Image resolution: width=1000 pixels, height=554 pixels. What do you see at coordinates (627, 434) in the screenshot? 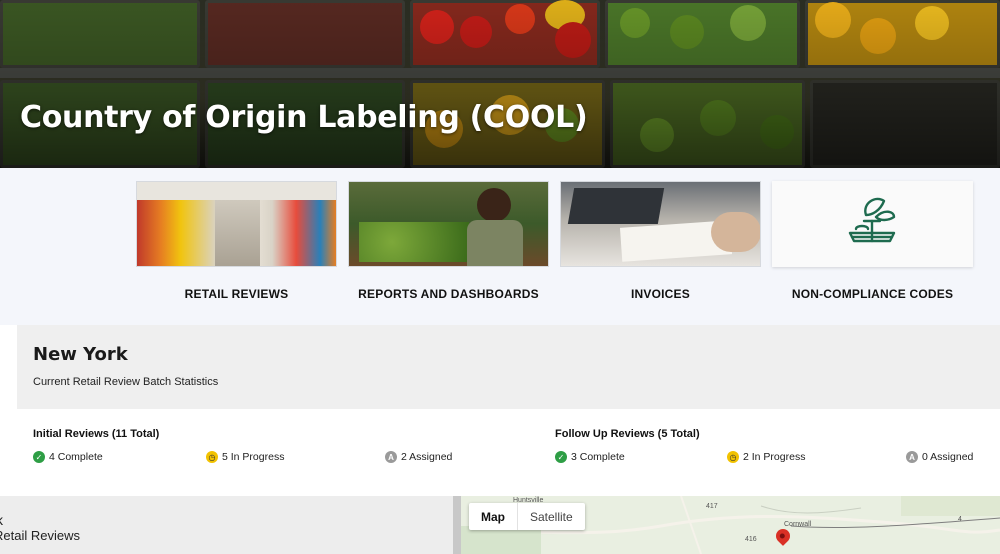
I see `follow-up-reviews-title: Follow Up Reviews (5 Total)` at bounding box center [627, 434].